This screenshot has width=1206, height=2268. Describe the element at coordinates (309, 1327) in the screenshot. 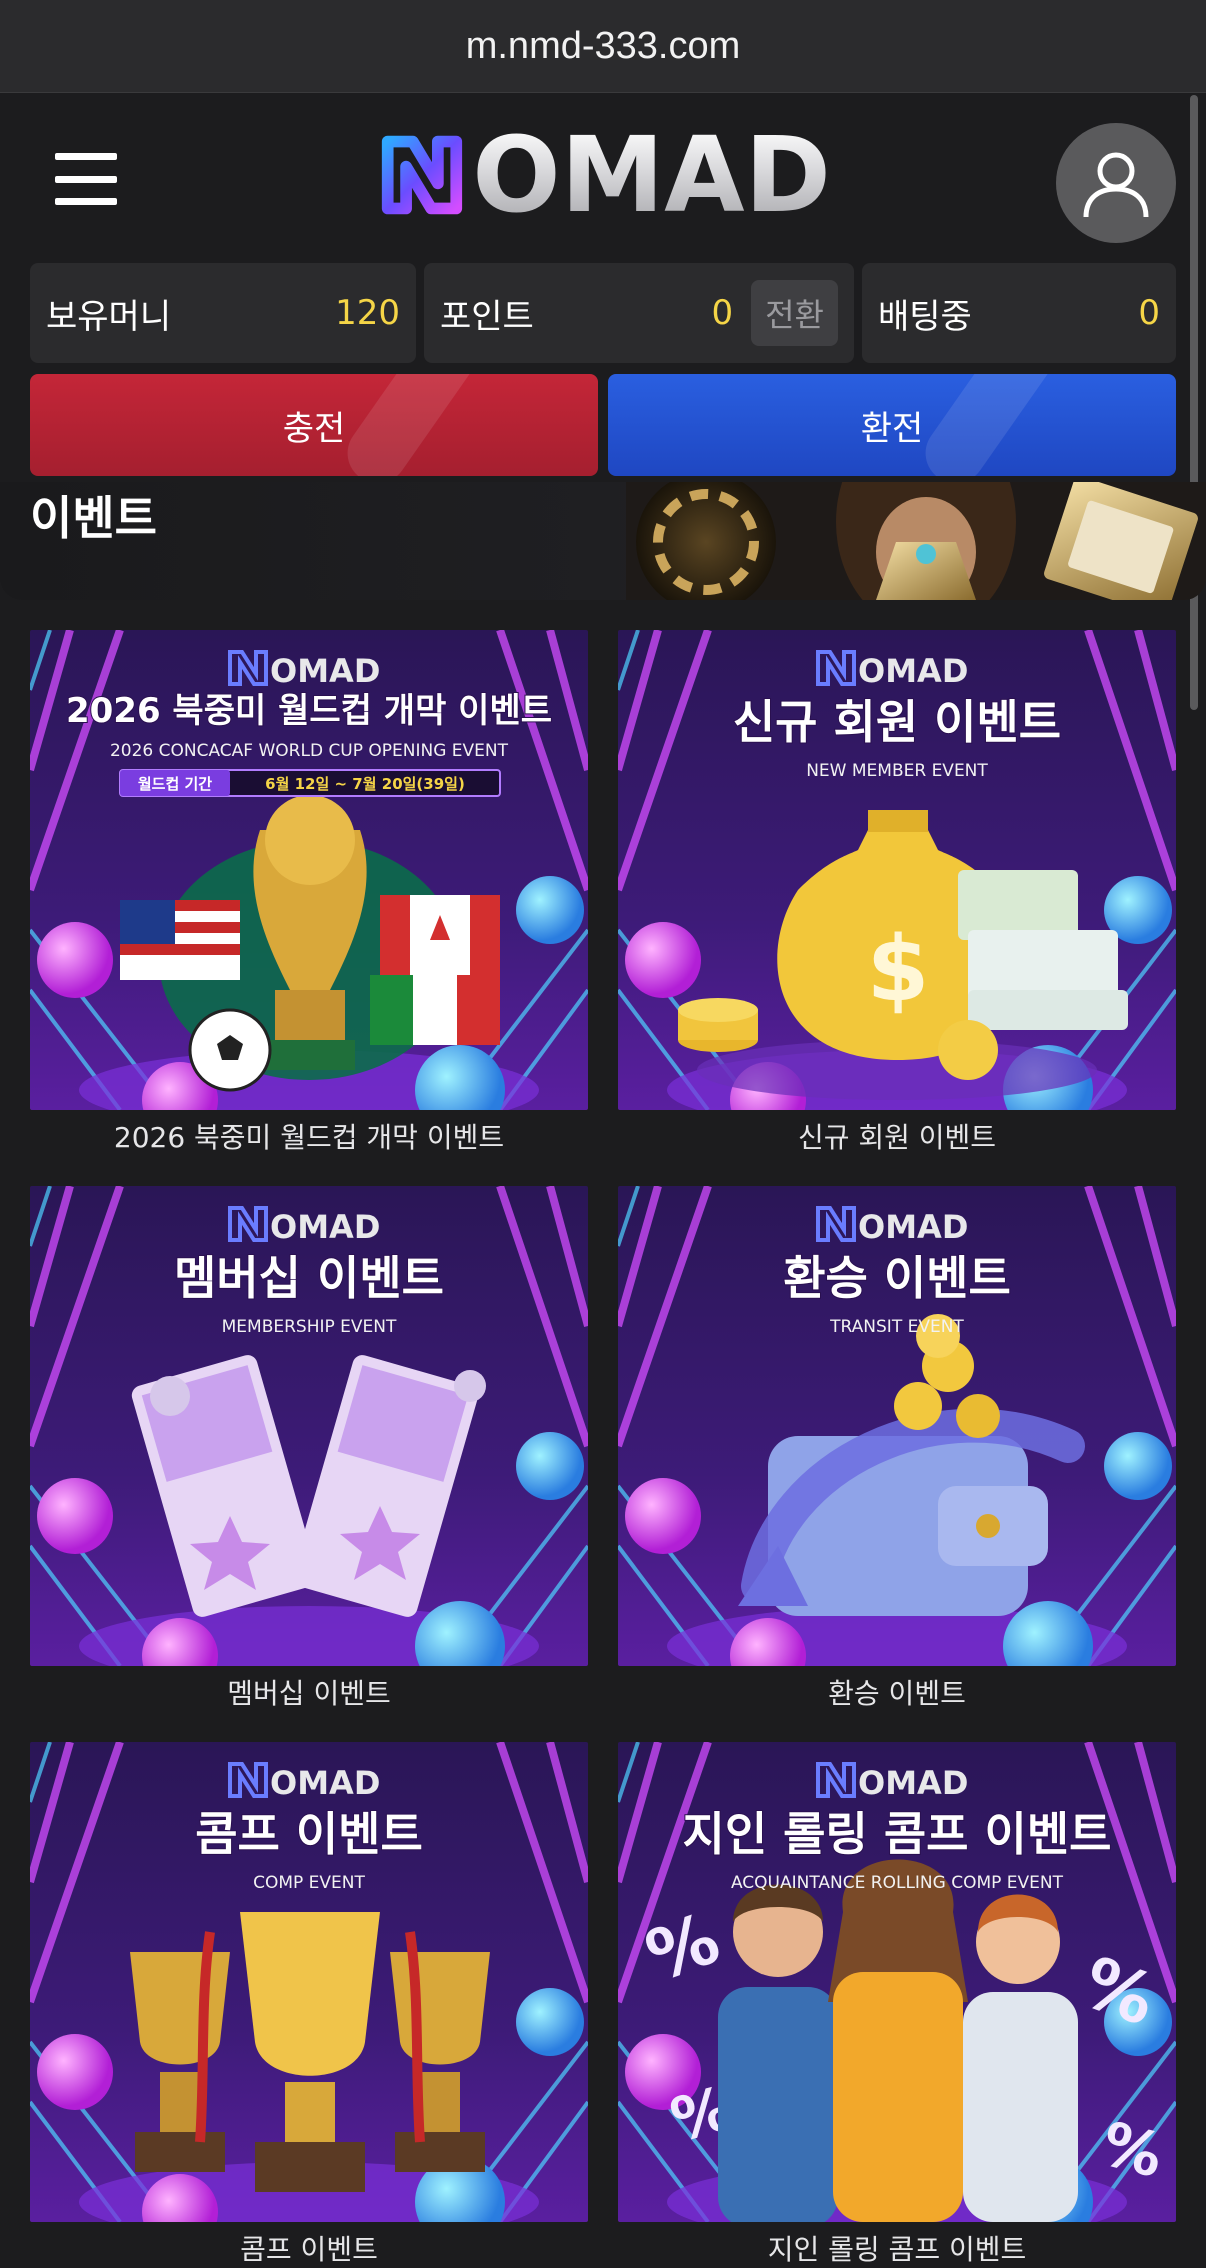

I see `event-subtitle: MEMBERSHIP EVENT` at that location.